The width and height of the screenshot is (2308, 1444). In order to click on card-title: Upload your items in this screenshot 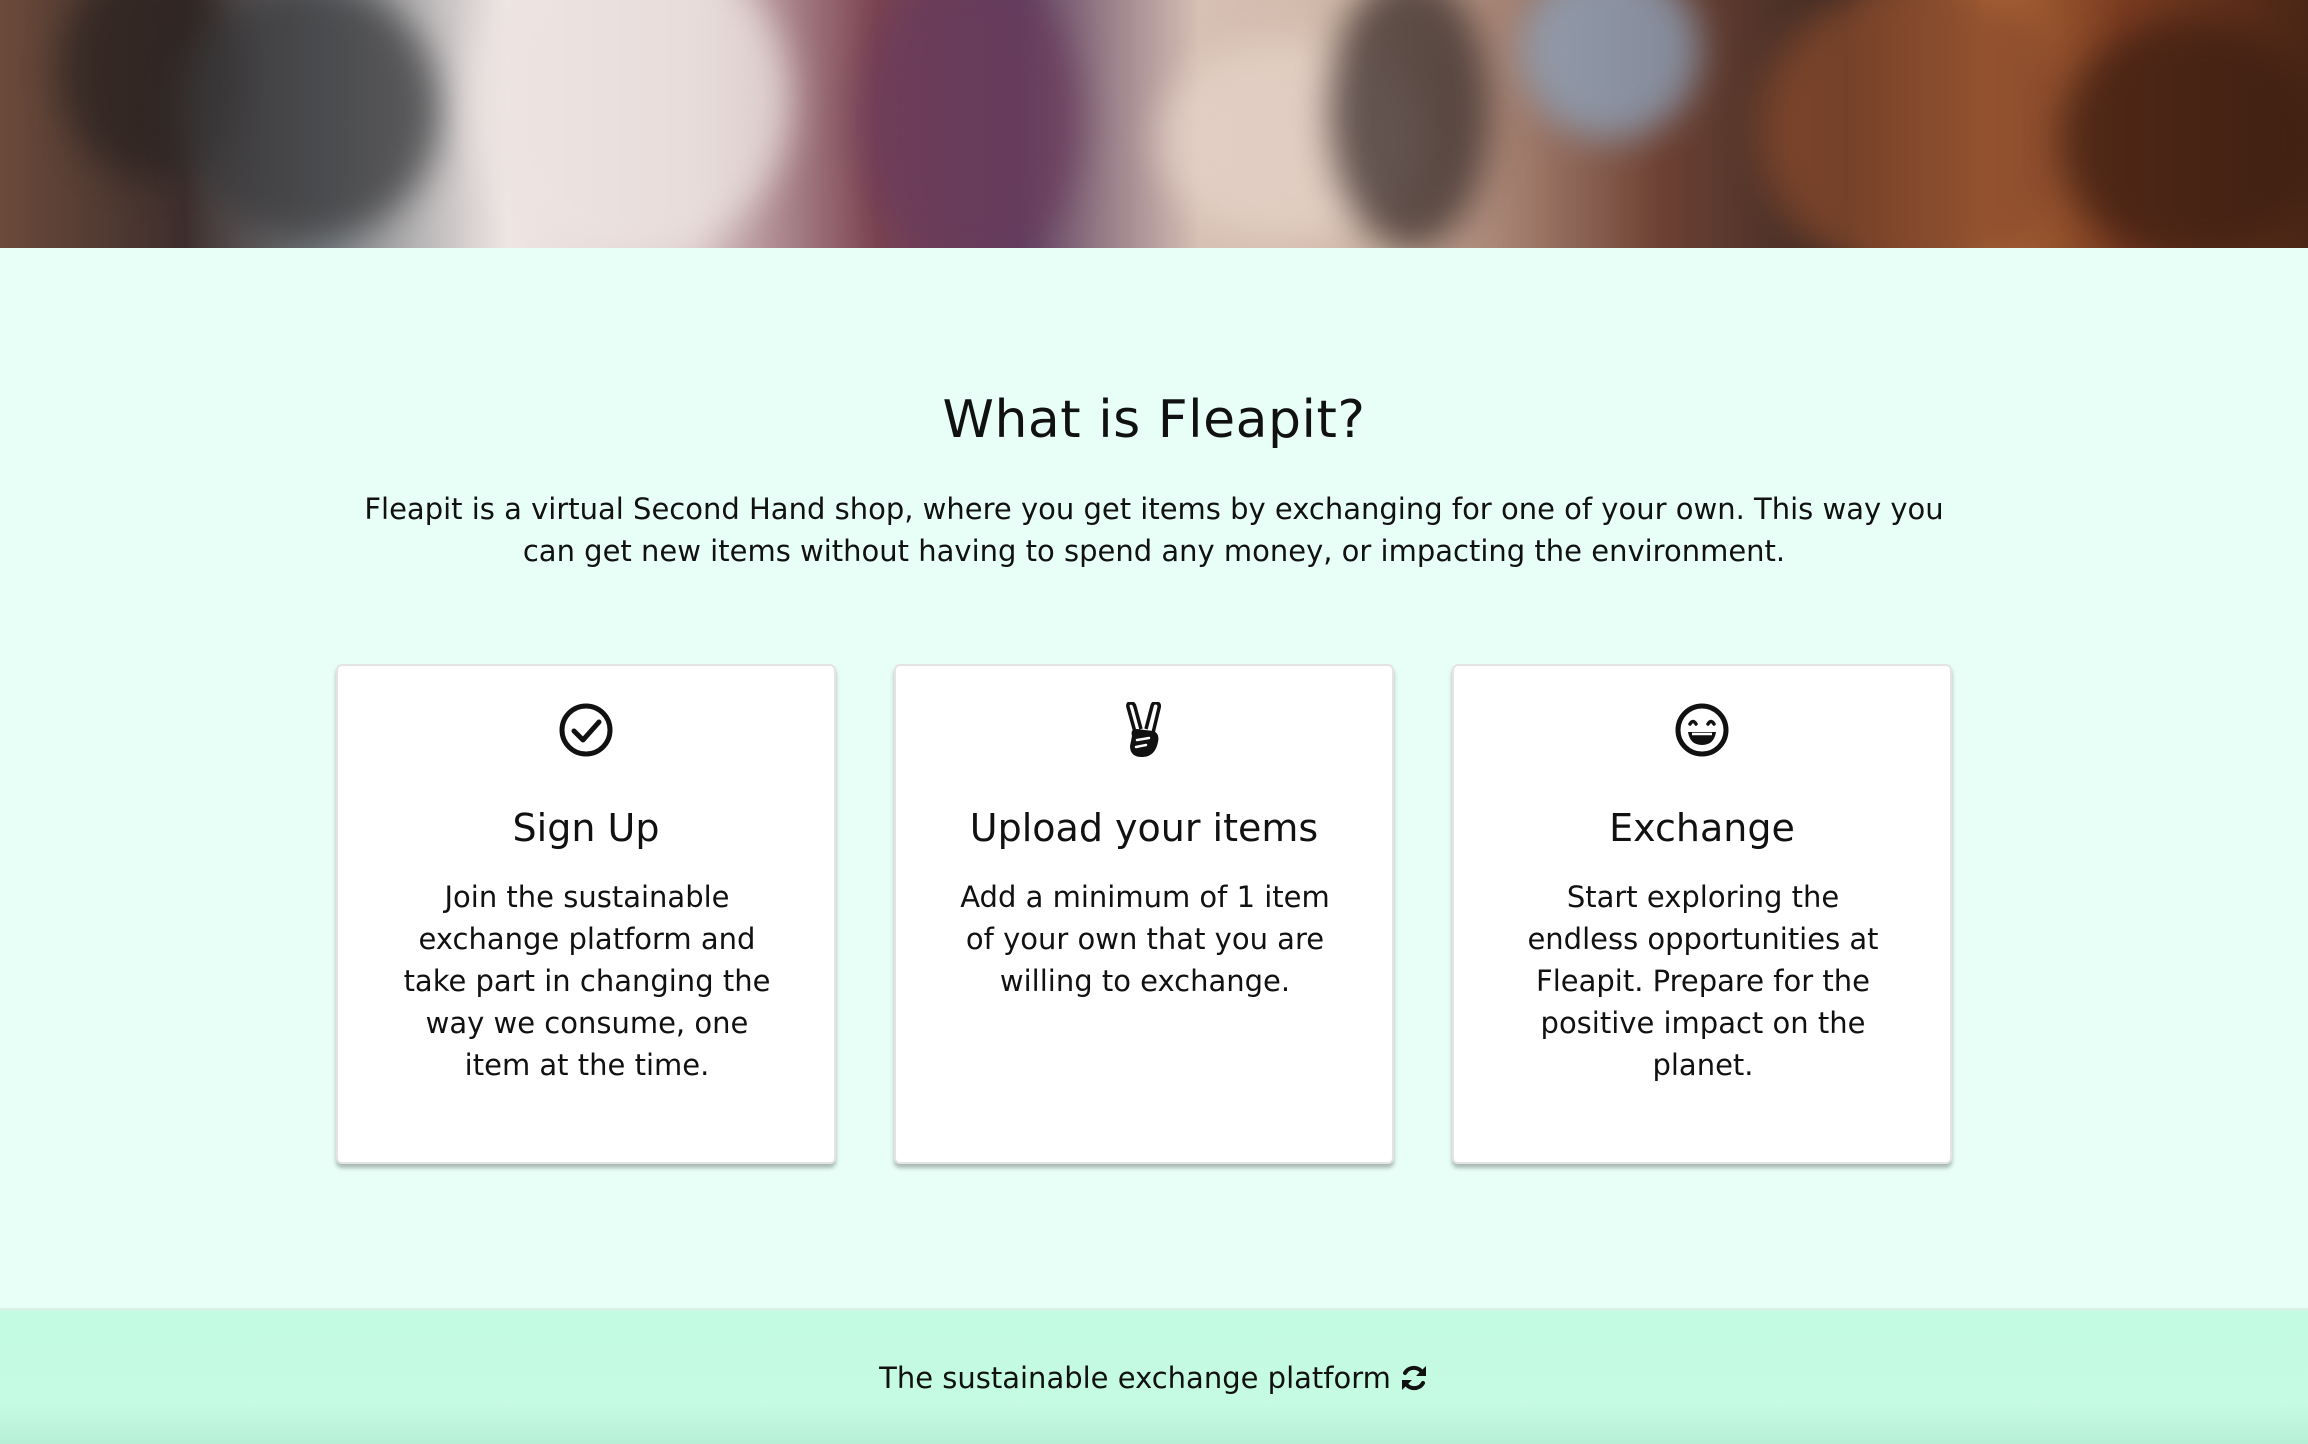, I will do `click(1144, 828)`.